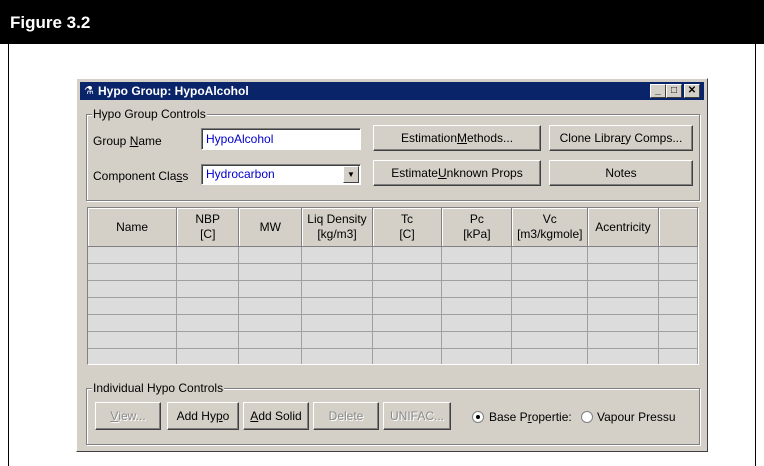 The width and height of the screenshot is (764, 466). Describe the element at coordinates (407, 227) in the screenshot. I see `column-header: Tc [C]` at that location.